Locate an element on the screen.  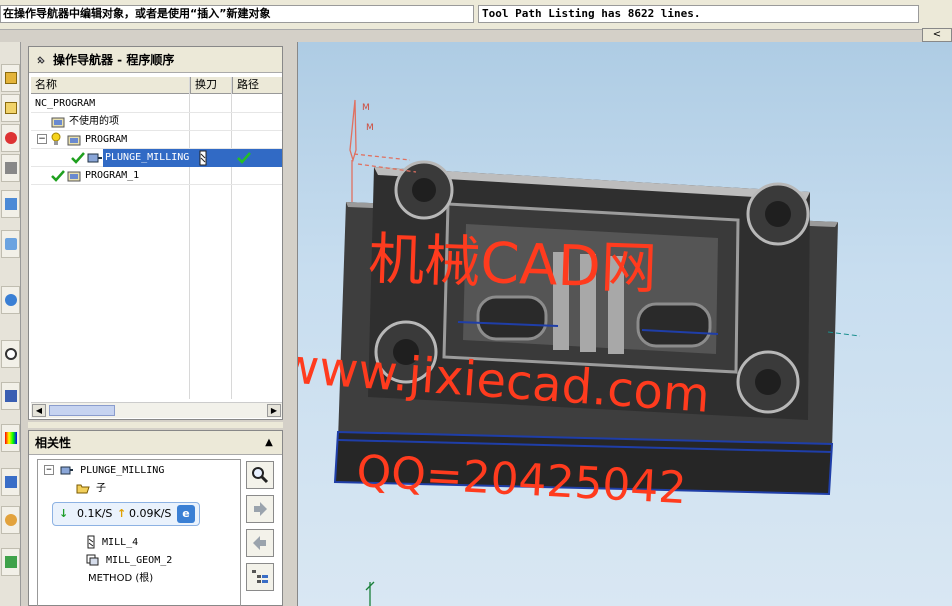
dep-item-mill-4: MILL_4 is located at coordinates (112, 543).